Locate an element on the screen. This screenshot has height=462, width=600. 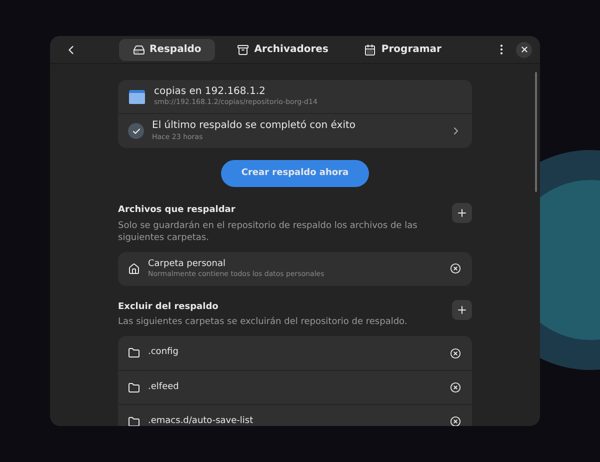
section-title: Excluir del respaldo is located at coordinates (169, 307).